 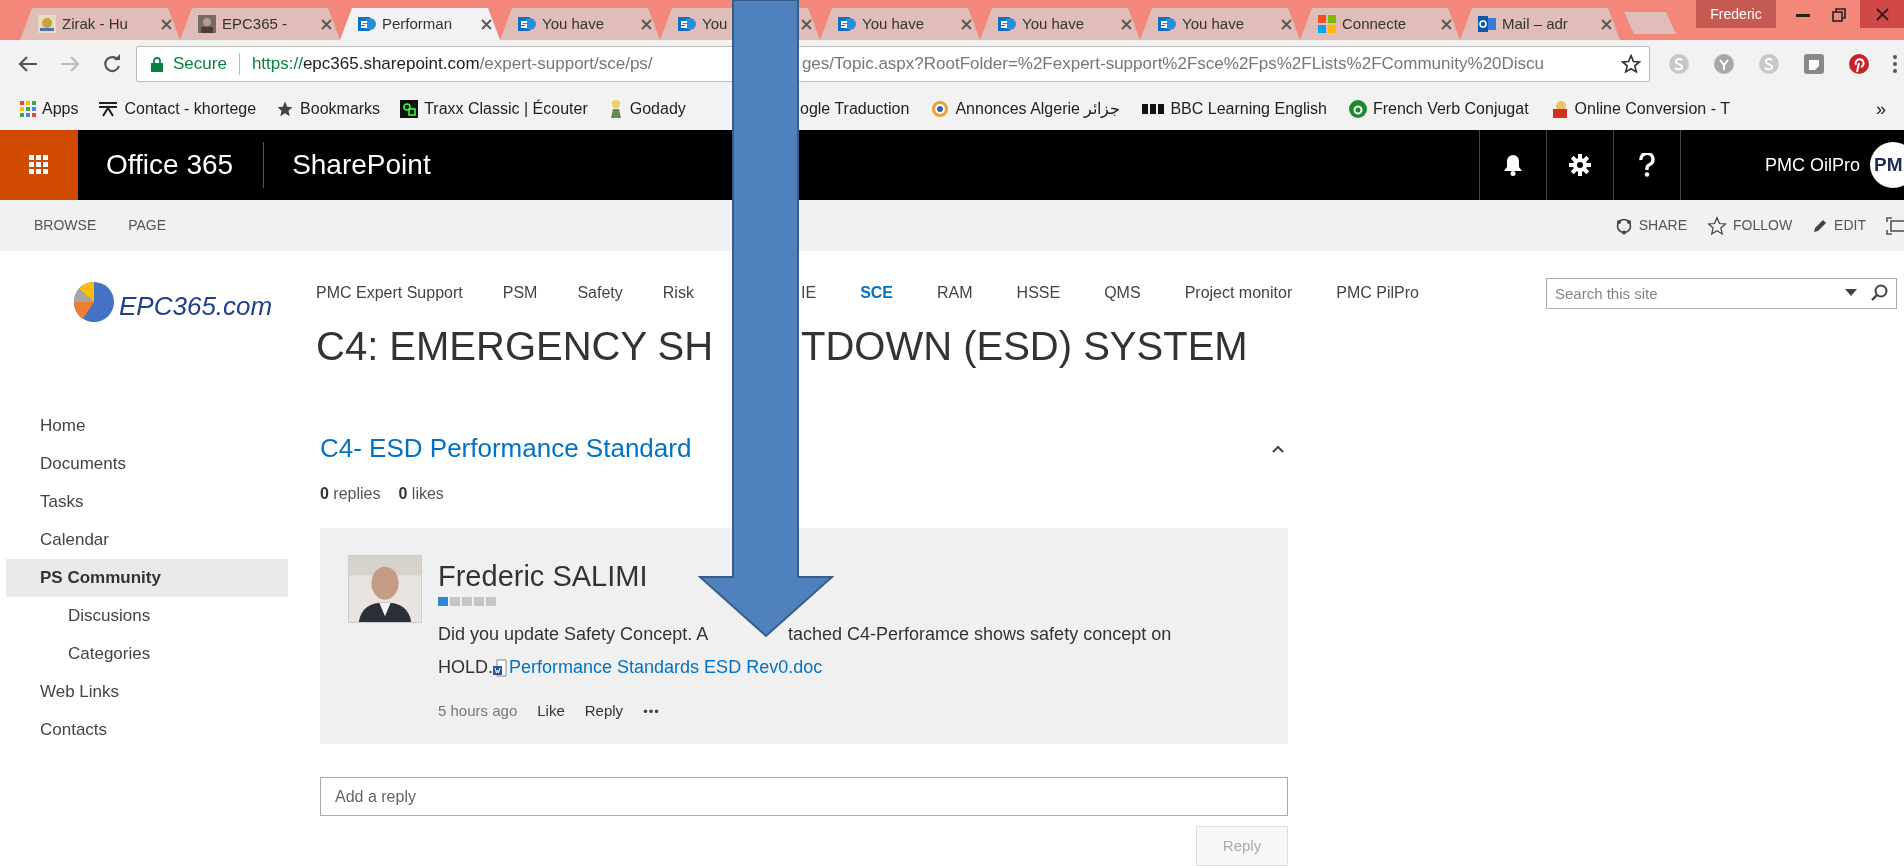 What do you see at coordinates (804, 796) in the screenshot?
I see `reply-field: Add a reply` at bounding box center [804, 796].